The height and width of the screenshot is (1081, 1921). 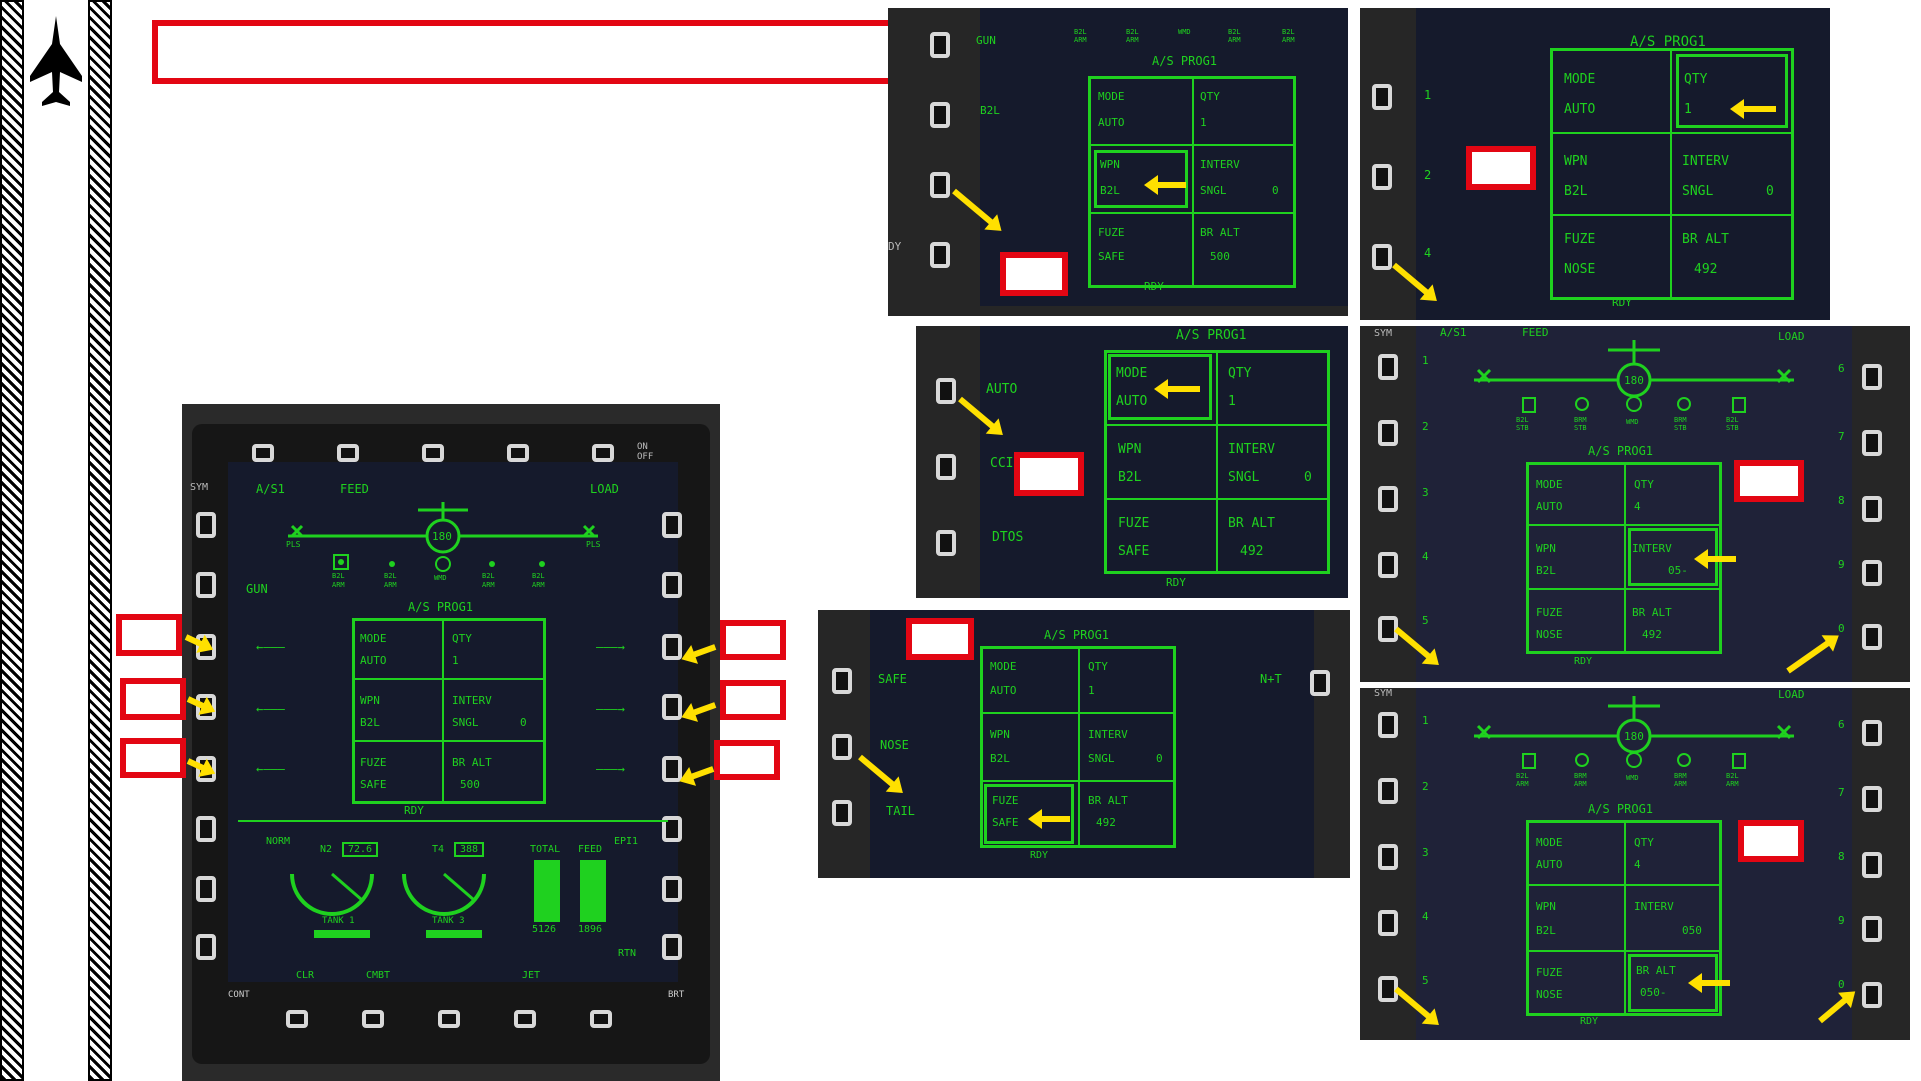 I want to click on p5-vline, so click(x=1079, y=747).